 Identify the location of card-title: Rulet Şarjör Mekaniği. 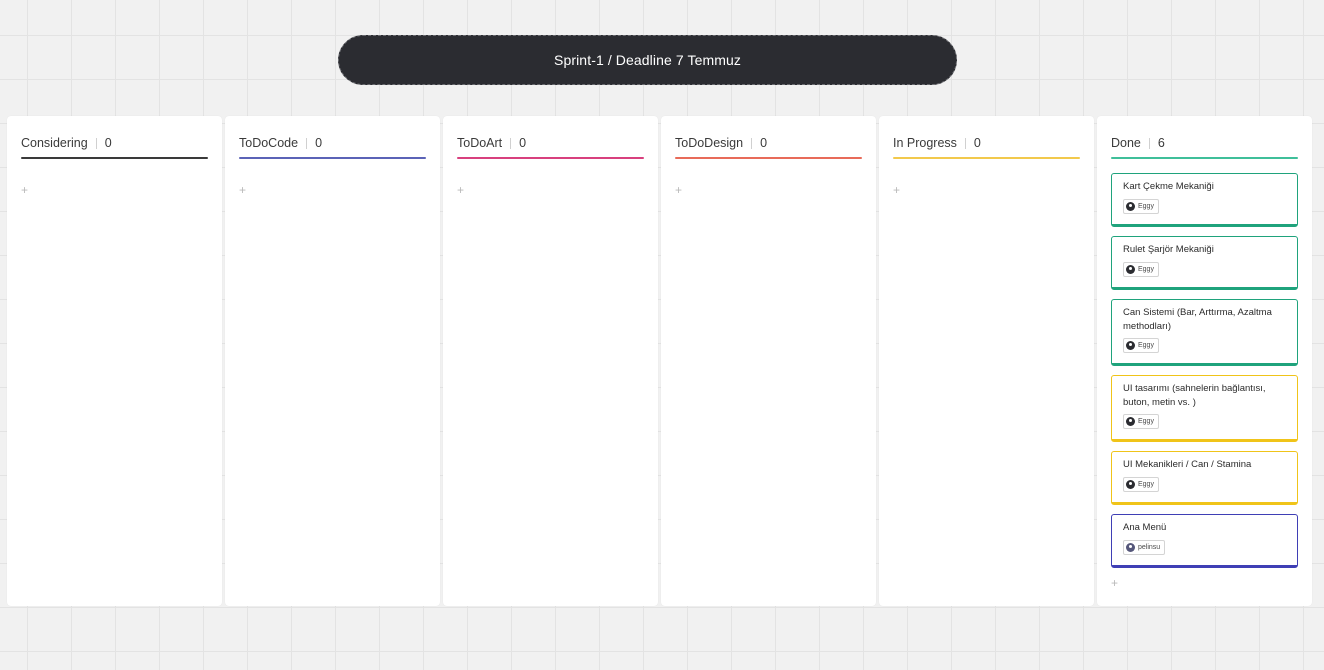
(1168, 249).